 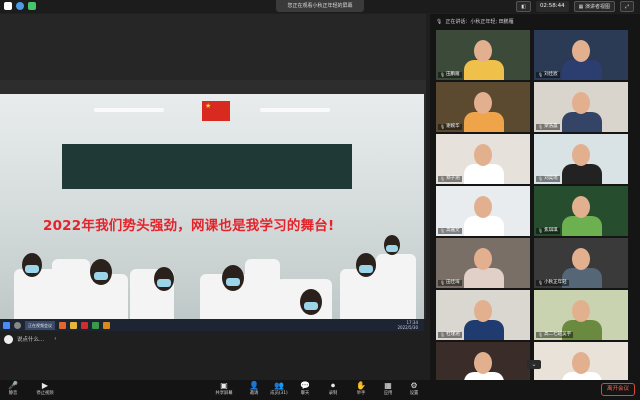 I want to click on participant-name: 田佳琦, so click(x=453, y=282).